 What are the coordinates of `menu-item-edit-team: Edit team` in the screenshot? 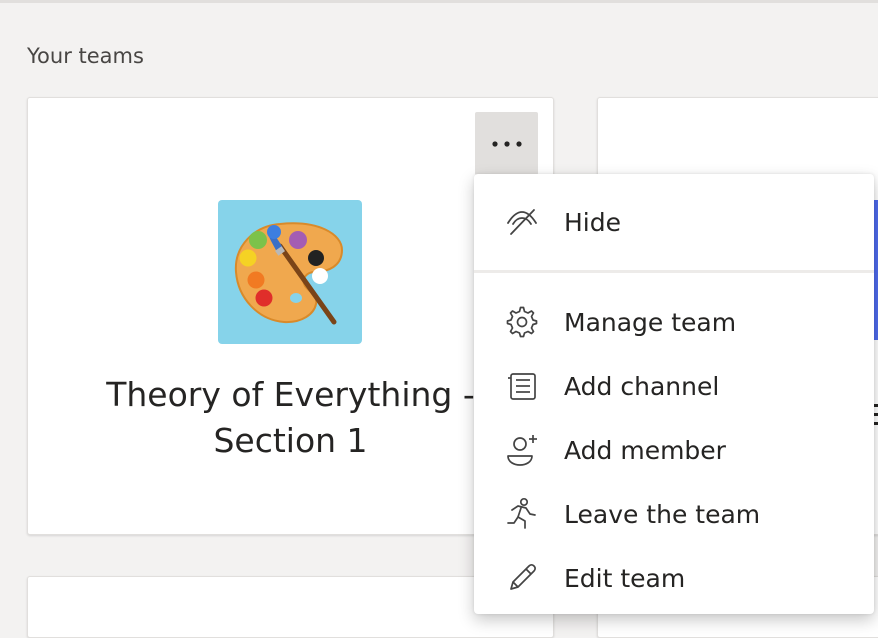 It's located at (674, 578).